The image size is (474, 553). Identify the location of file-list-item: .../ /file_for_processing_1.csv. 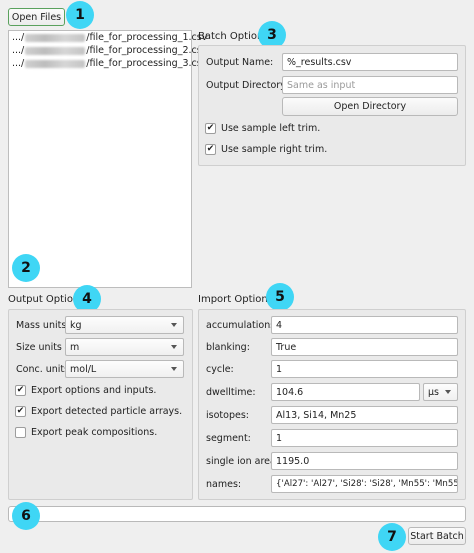
(109, 37).